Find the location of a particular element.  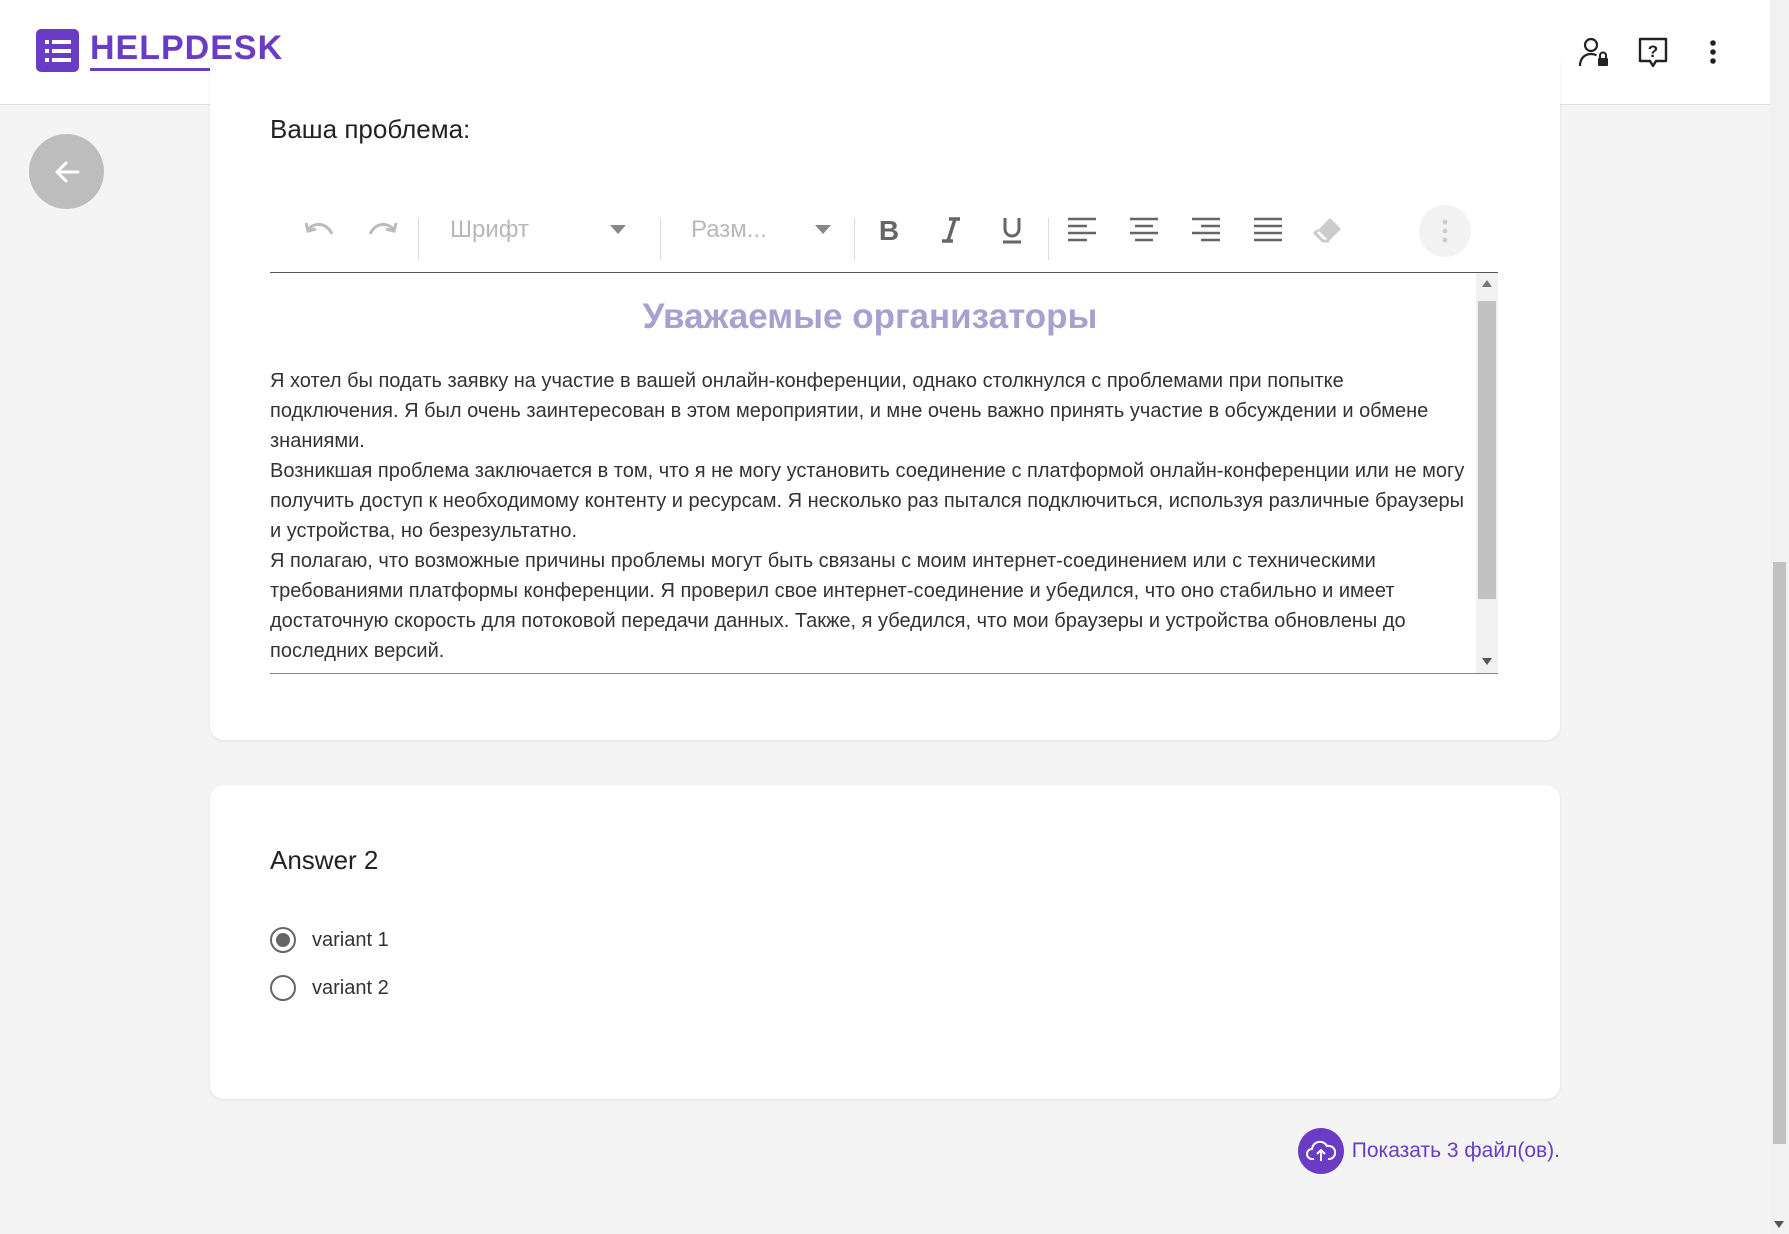

bold-icon: B is located at coordinates (889, 230).